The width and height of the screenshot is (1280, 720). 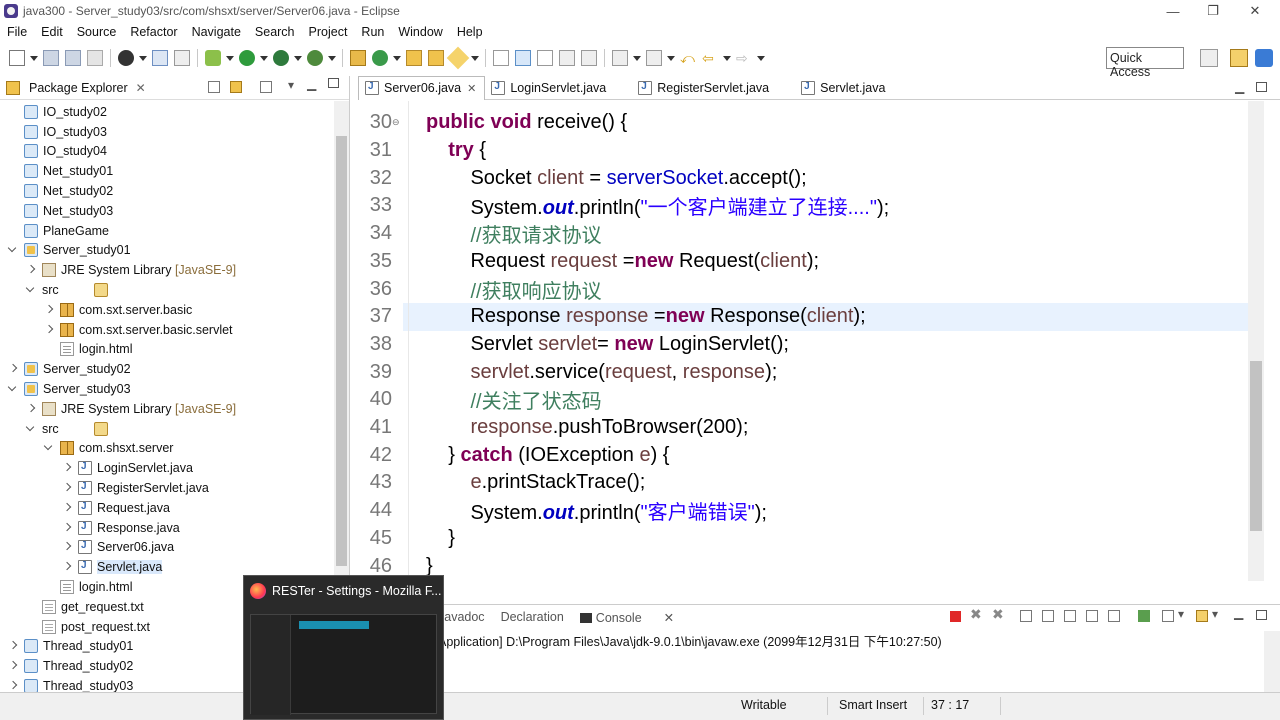 I want to click on tree-item-txt-file: get_request.txt, so click(x=93, y=607).